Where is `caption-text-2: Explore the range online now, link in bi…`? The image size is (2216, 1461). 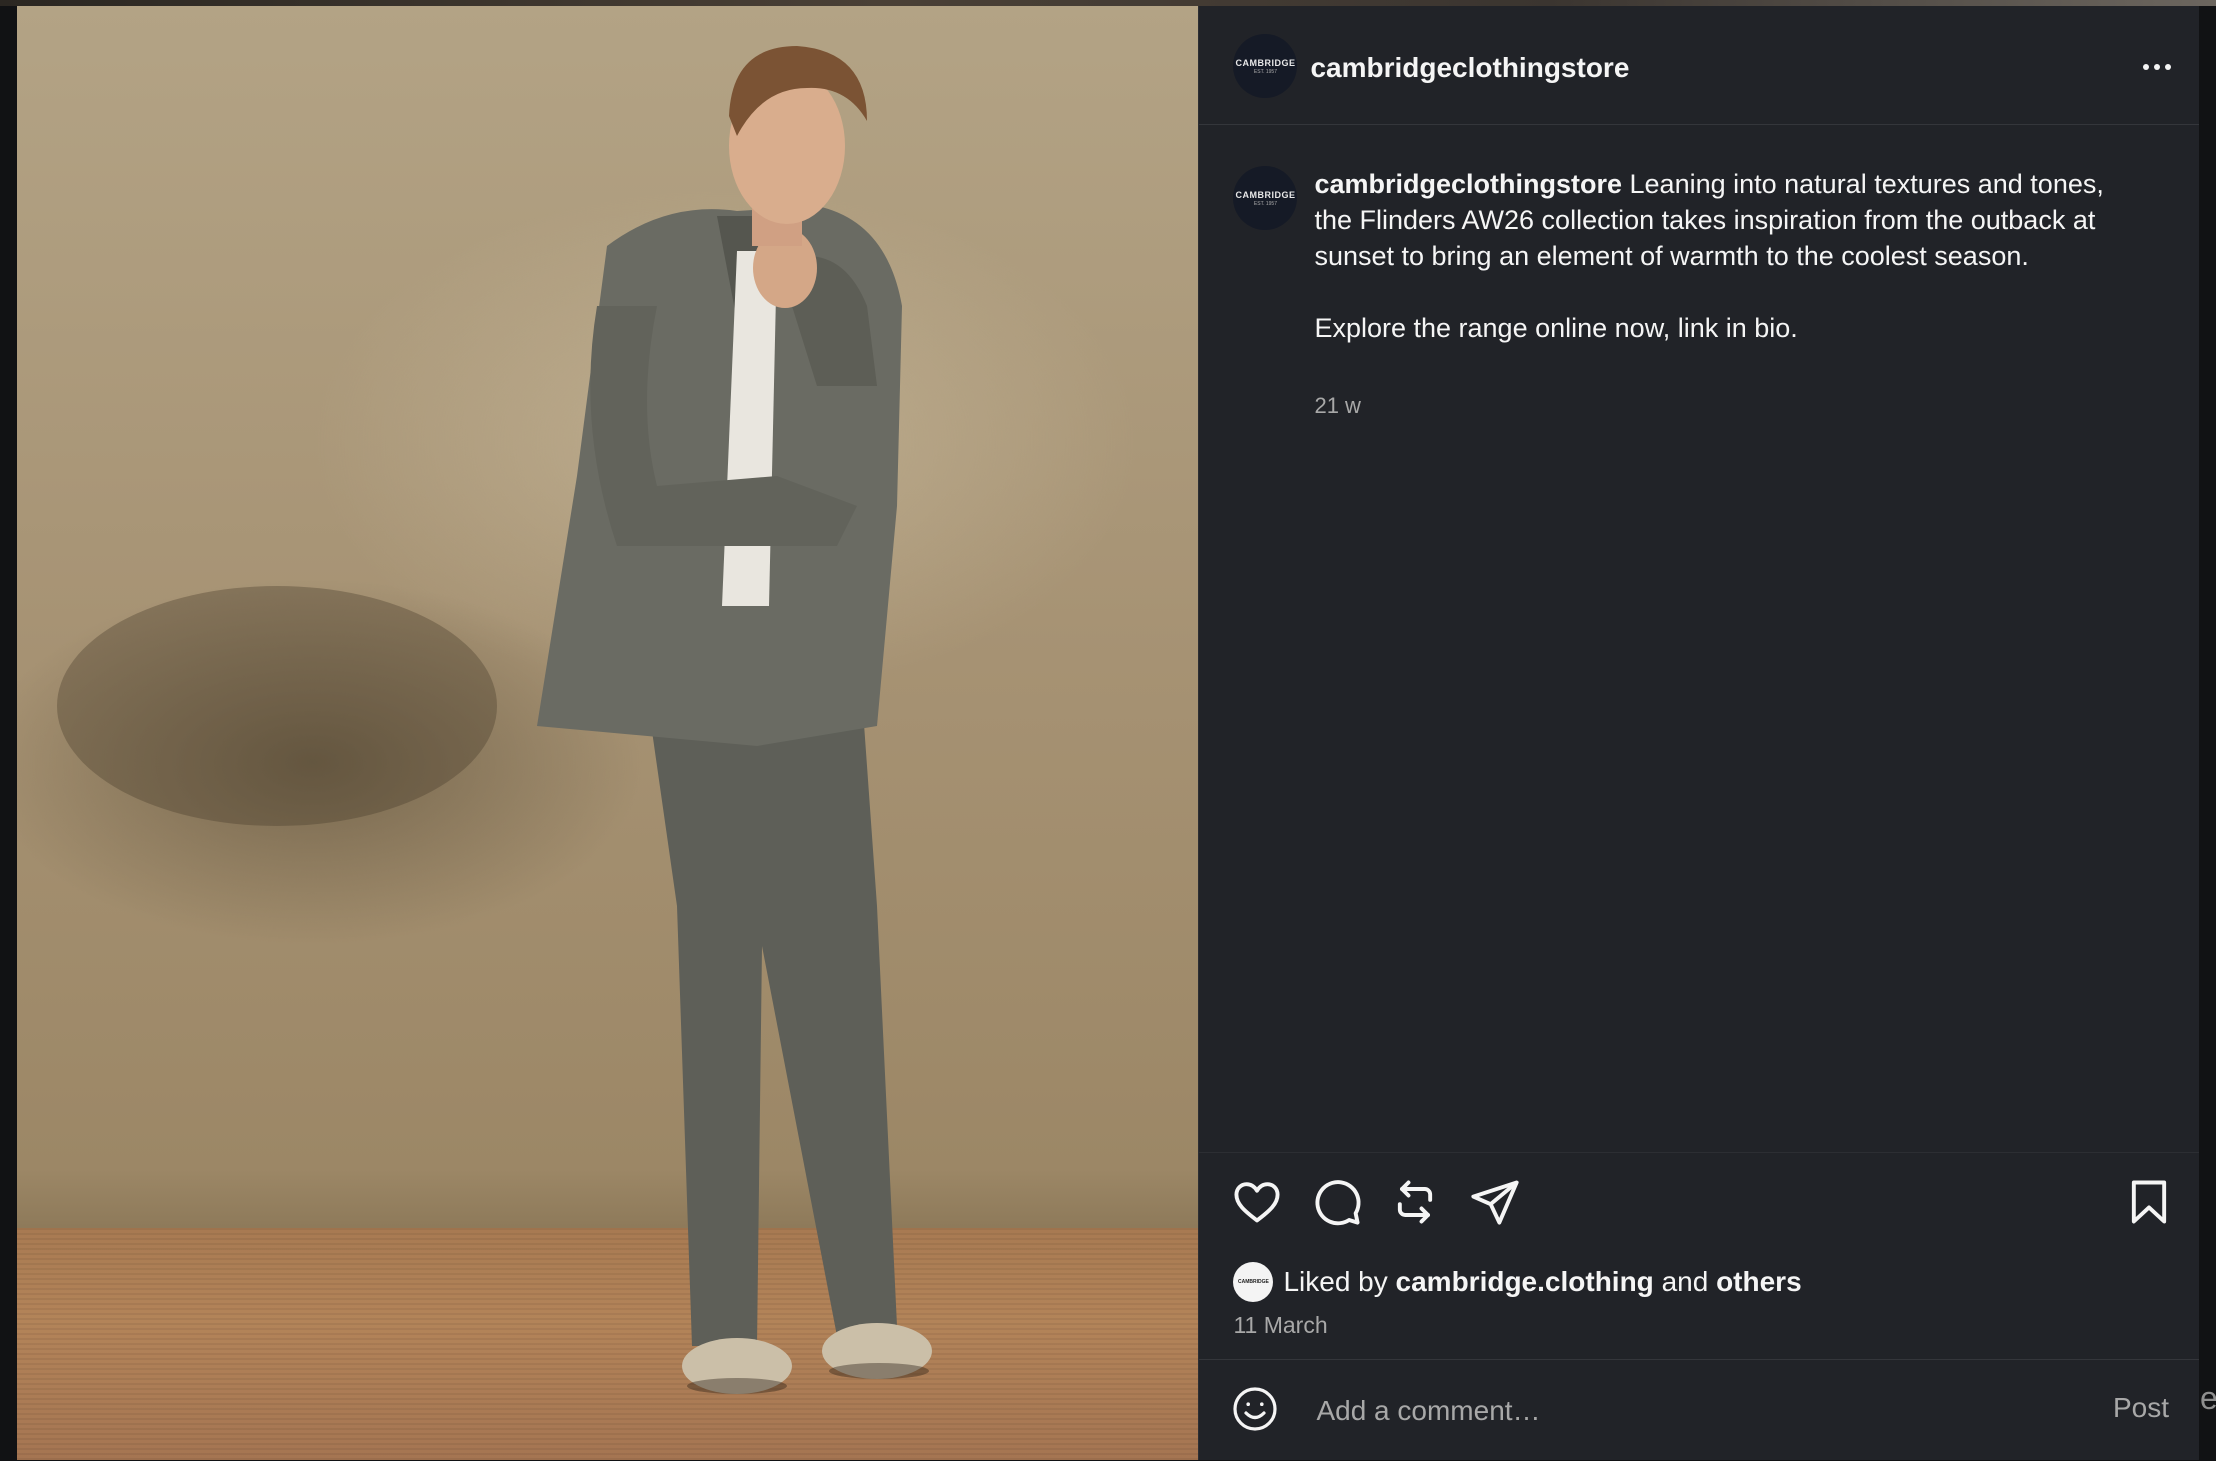 caption-text-2: Explore the range online now, link in bi… is located at coordinates (1556, 328).